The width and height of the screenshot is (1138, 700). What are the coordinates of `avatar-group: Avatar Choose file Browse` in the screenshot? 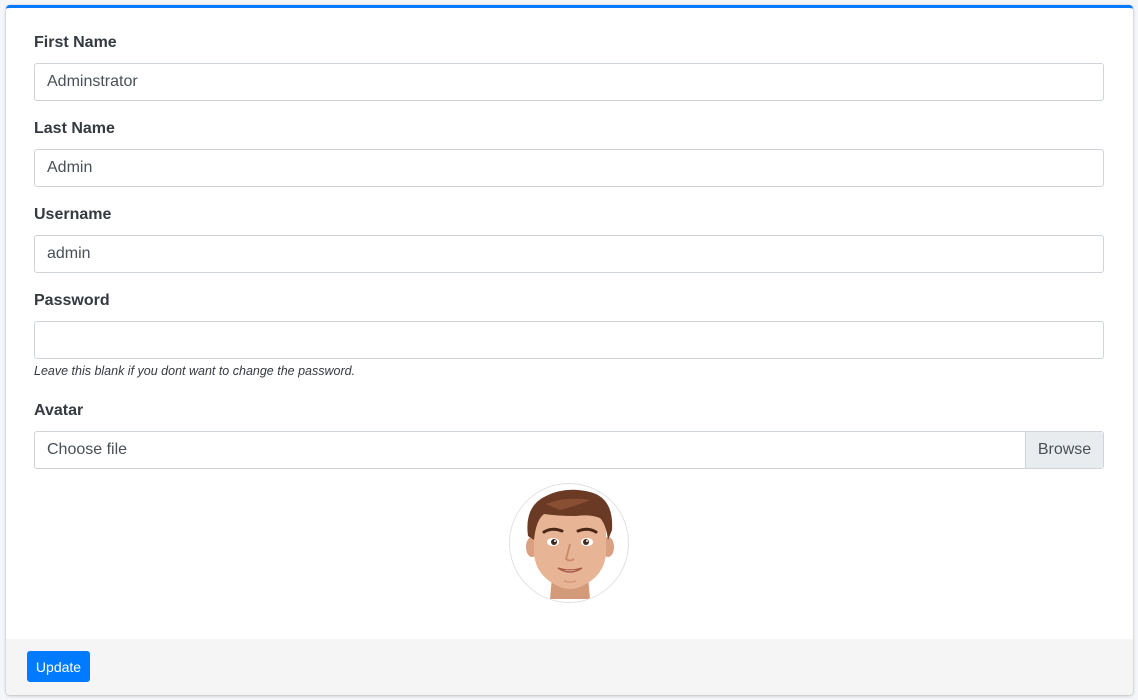 It's located at (569, 434).